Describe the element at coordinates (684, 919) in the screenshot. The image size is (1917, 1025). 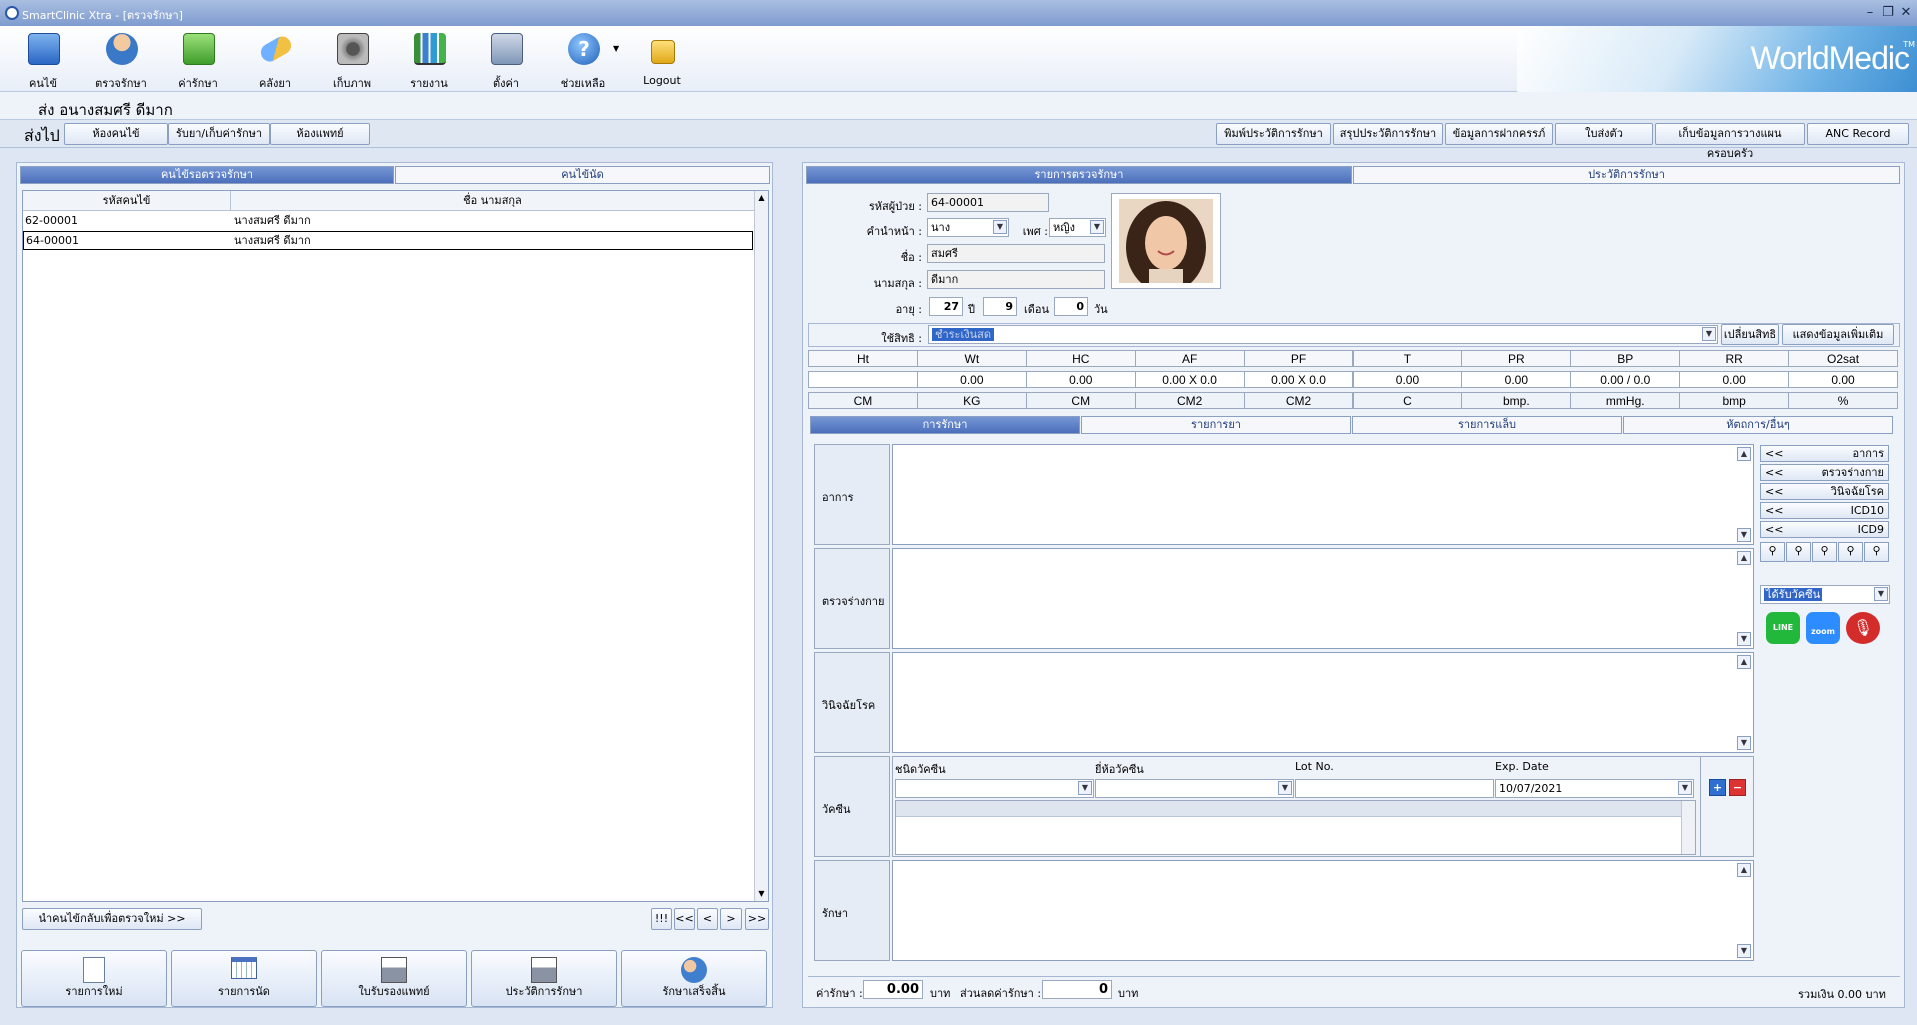
I see `nav-first-button: <<` at that location.